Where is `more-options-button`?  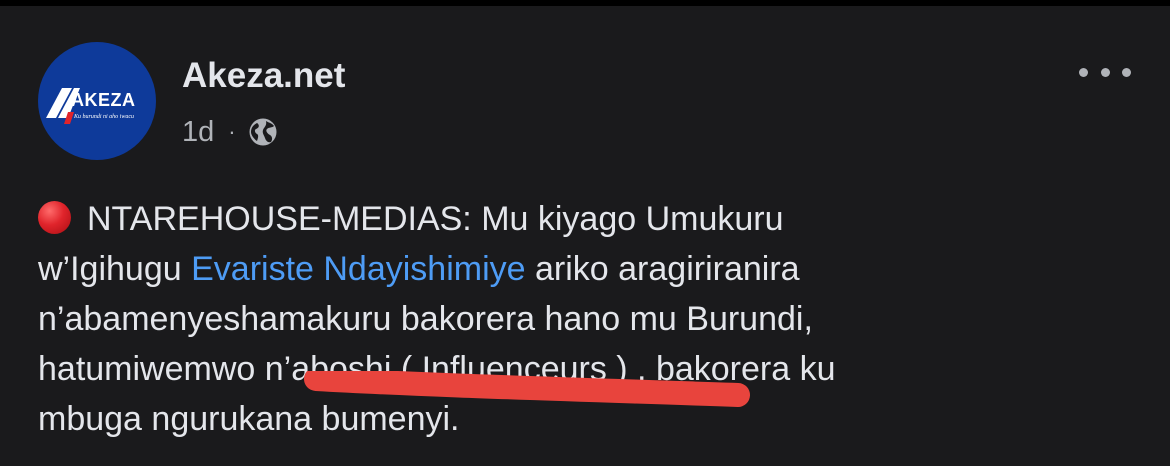
more-options-button is located at coordinates (1105, 72).